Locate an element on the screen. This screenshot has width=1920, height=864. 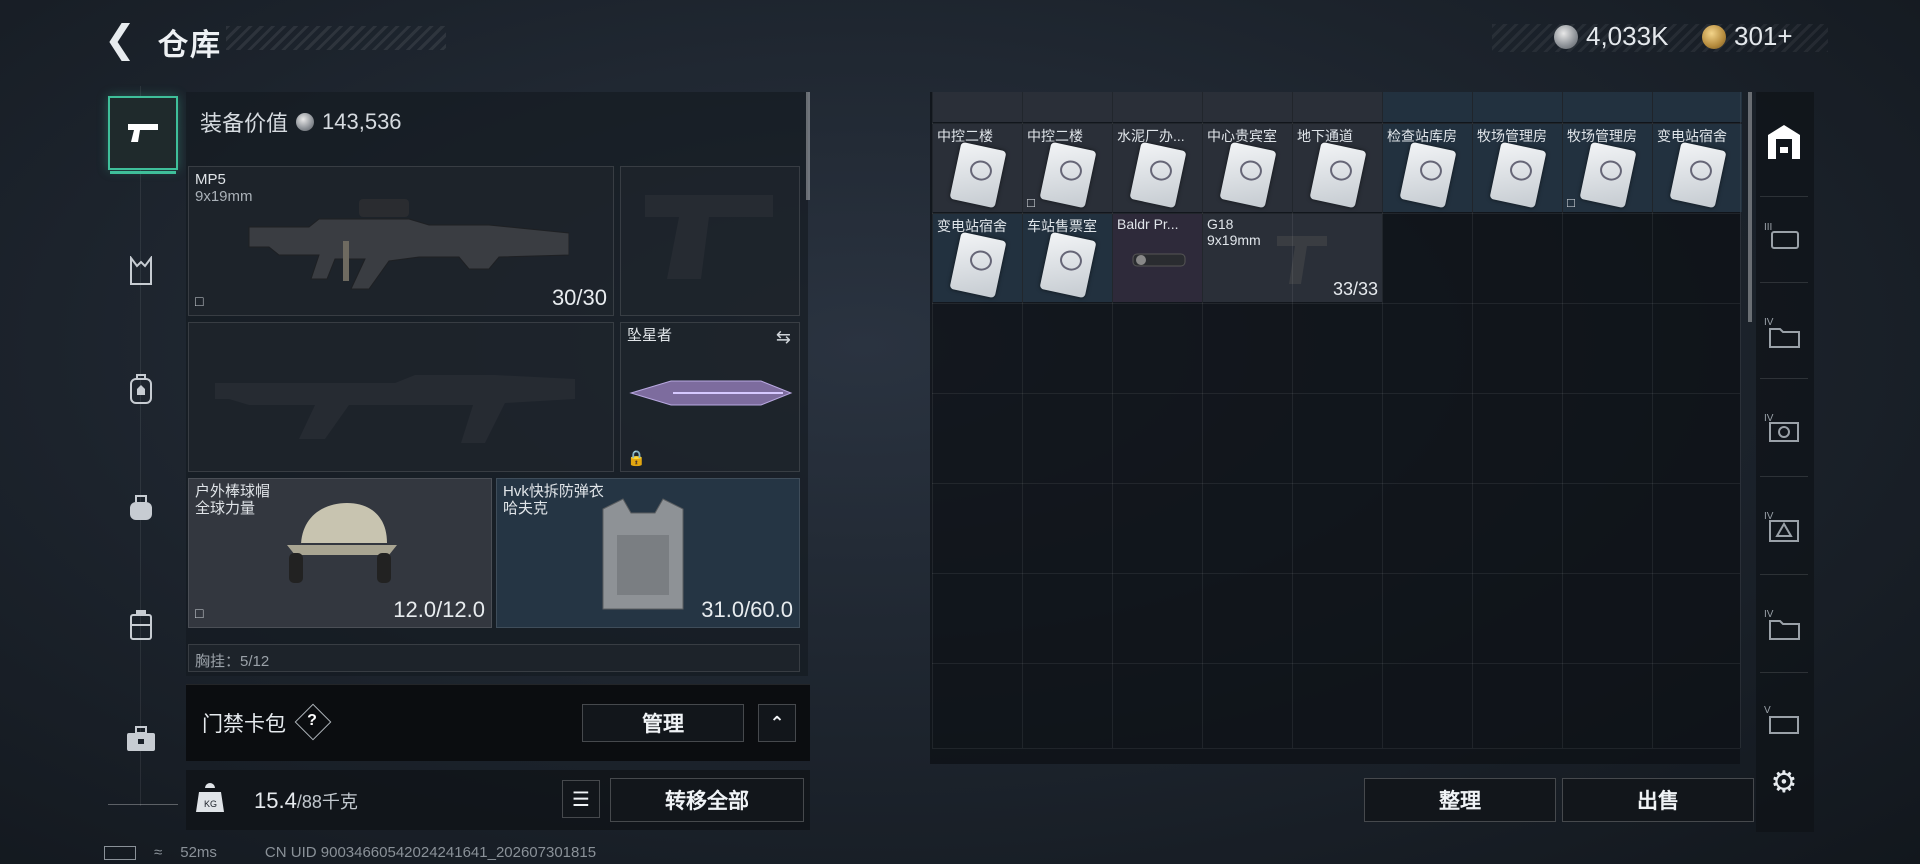
collapse-chevron-up-icon: ⌃ is located at coordinates (777, 723).